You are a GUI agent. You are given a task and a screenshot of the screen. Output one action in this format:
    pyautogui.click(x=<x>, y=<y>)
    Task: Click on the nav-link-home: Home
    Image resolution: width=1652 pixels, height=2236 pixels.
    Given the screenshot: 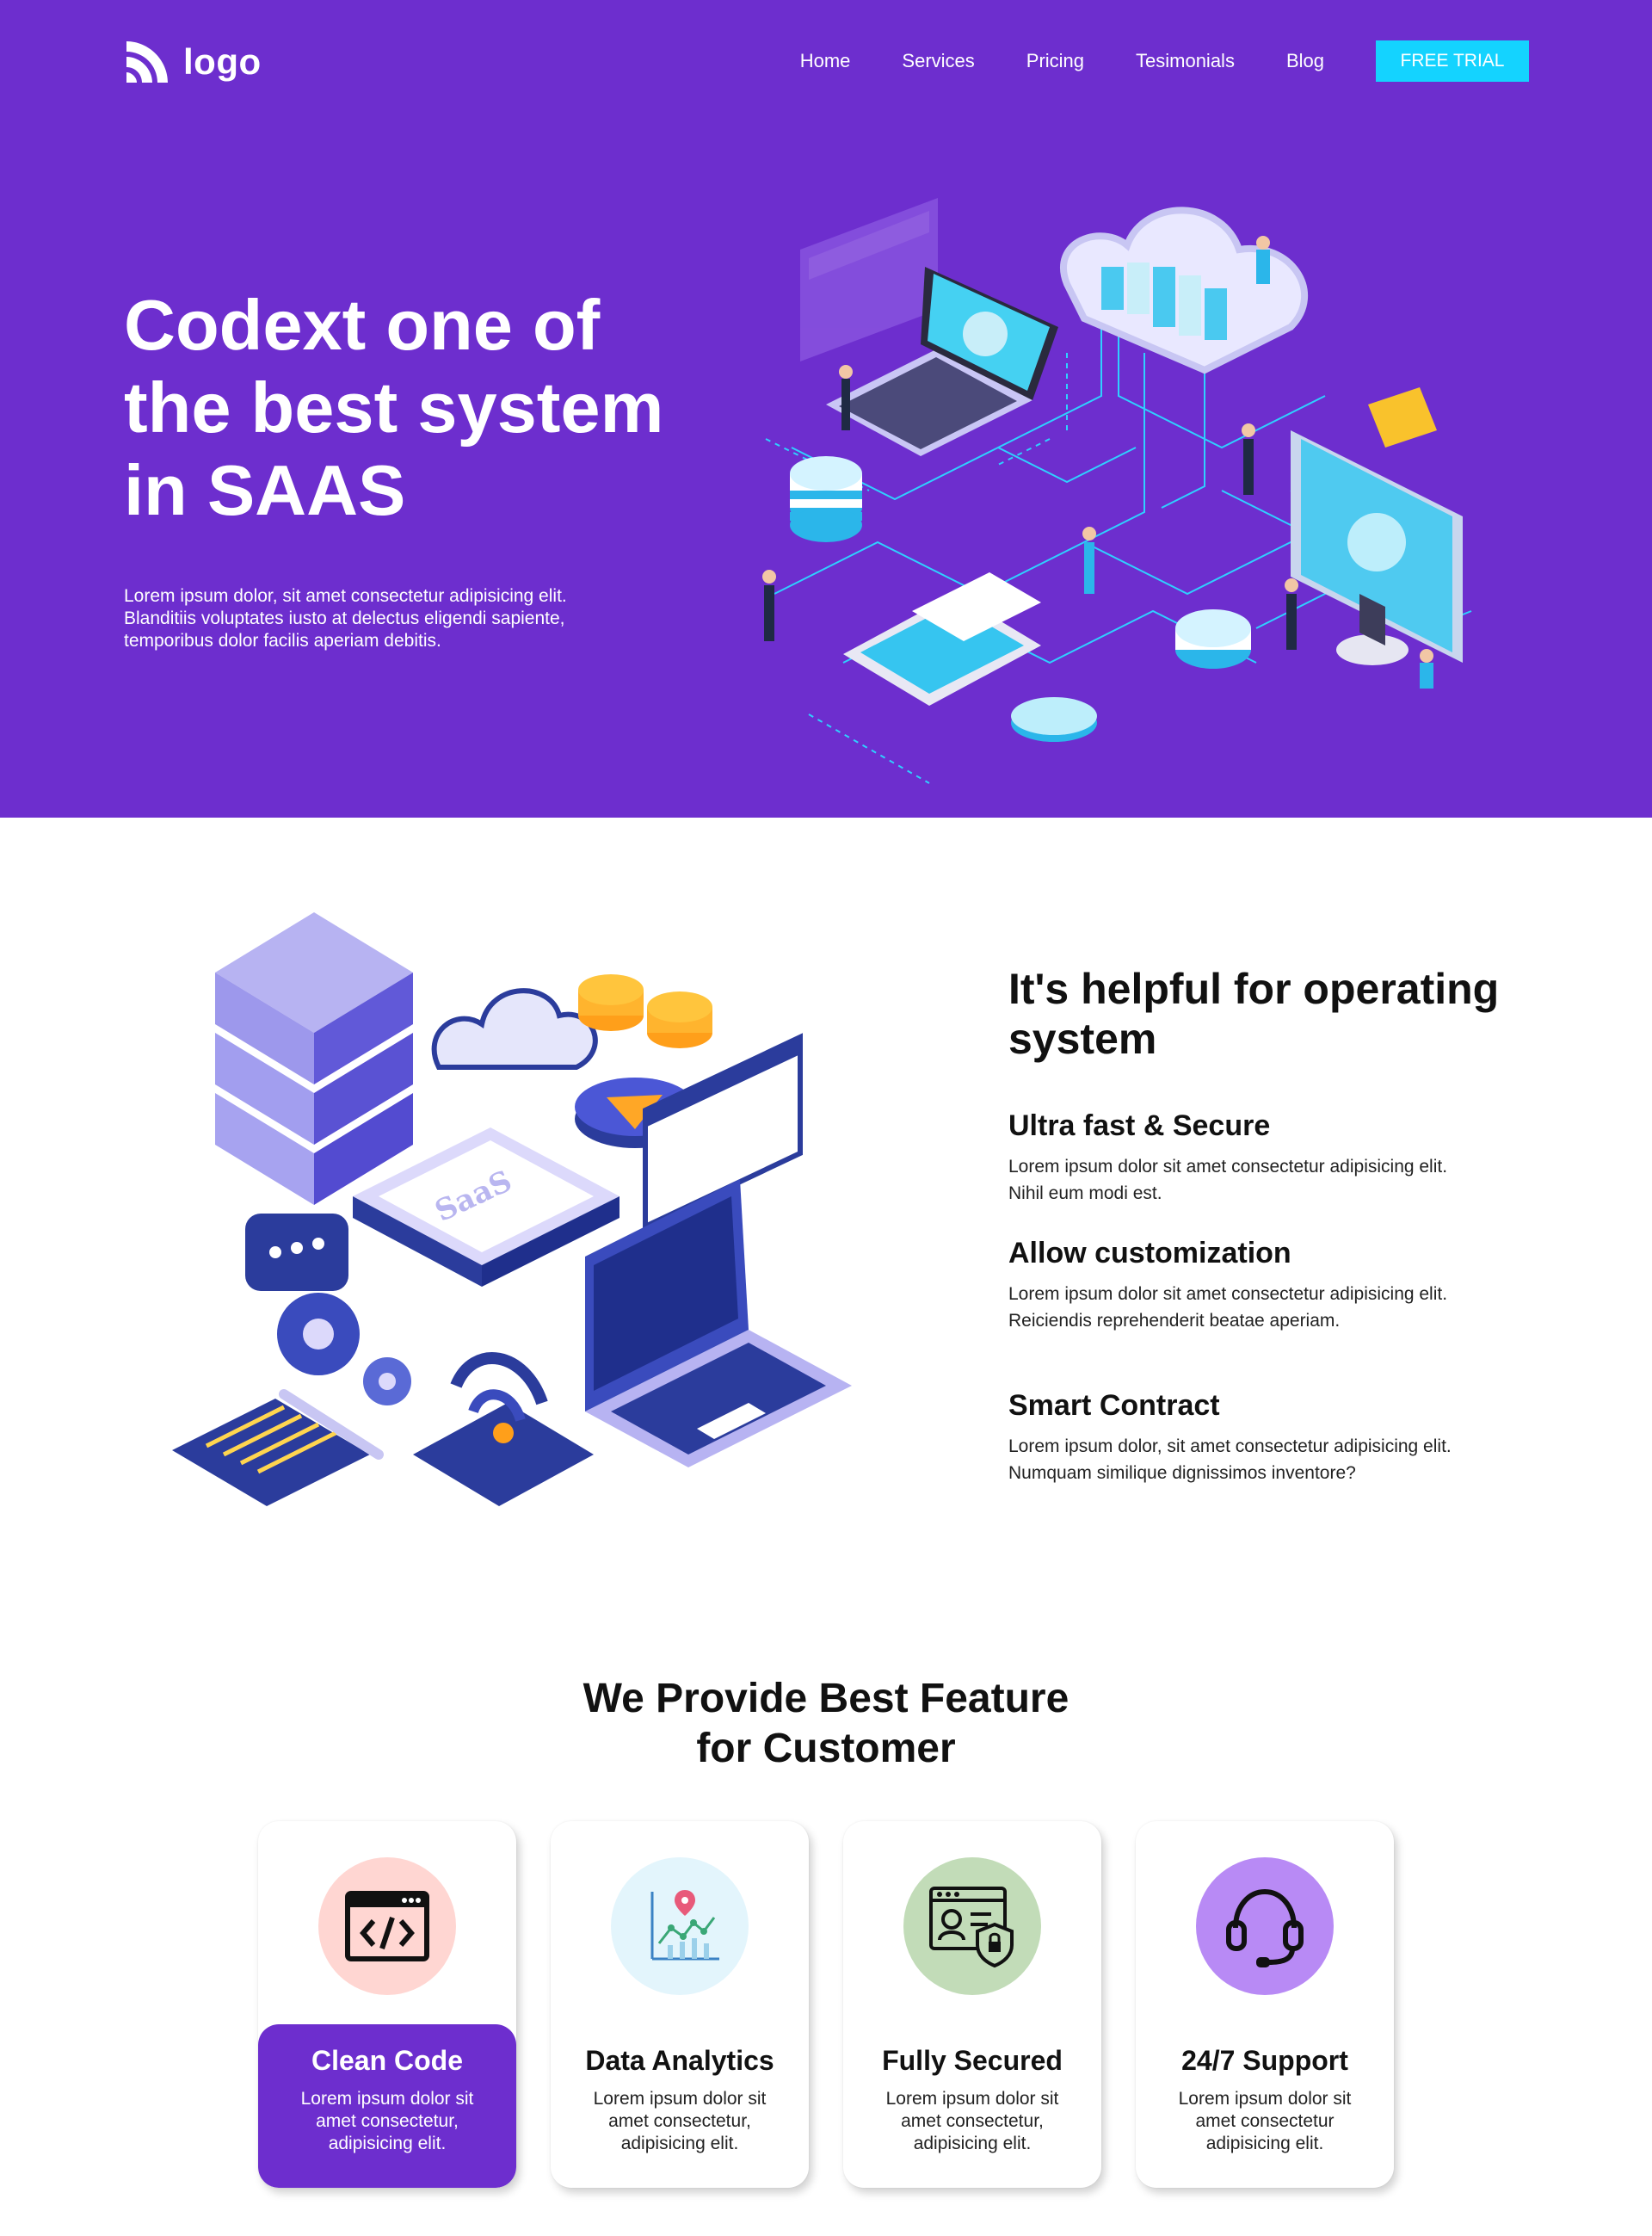 What is the action you would take?
    pyautogui.click(x=825, y=61)
    